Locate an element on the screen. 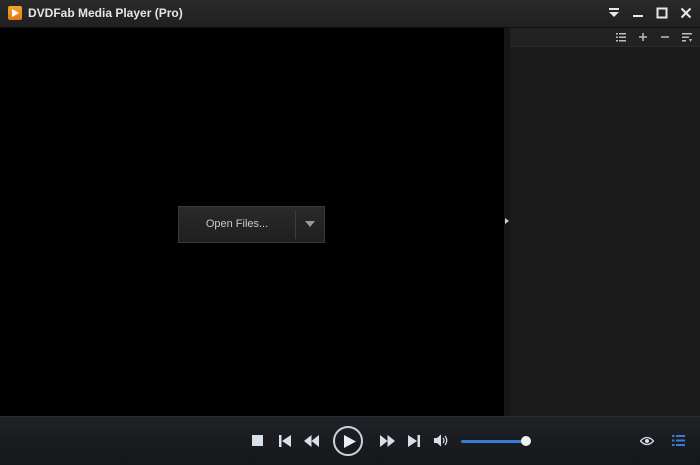 This screenshot has width=700, height=465. maximize-icon is located at coordinates (662, 13).